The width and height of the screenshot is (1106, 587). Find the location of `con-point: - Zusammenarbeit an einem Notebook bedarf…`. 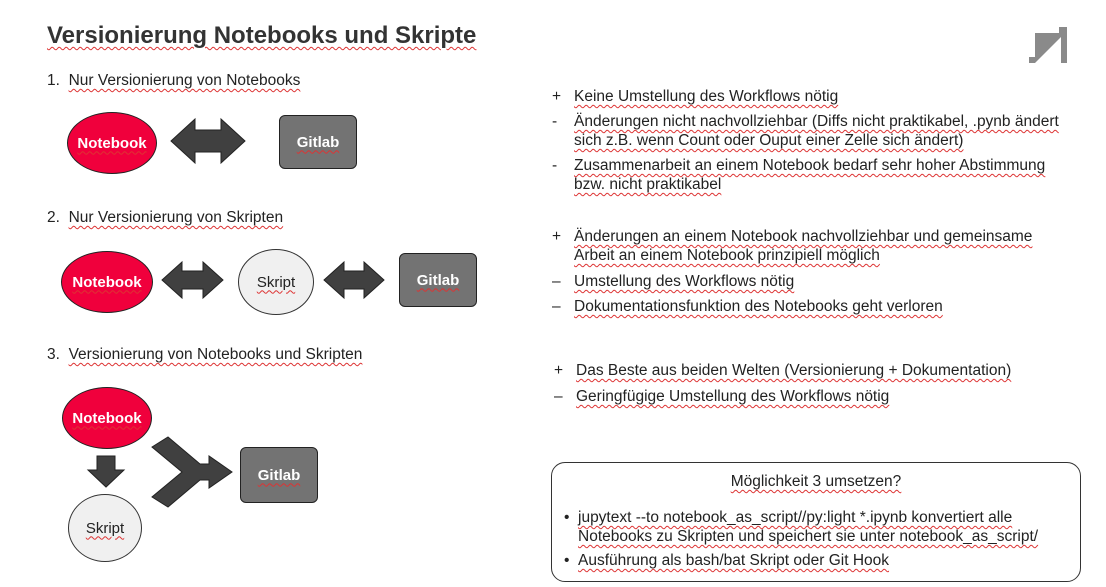

con-point: - Zusammenarbeit an einem Notebook bedarf… is located at coordinates (799, 175).